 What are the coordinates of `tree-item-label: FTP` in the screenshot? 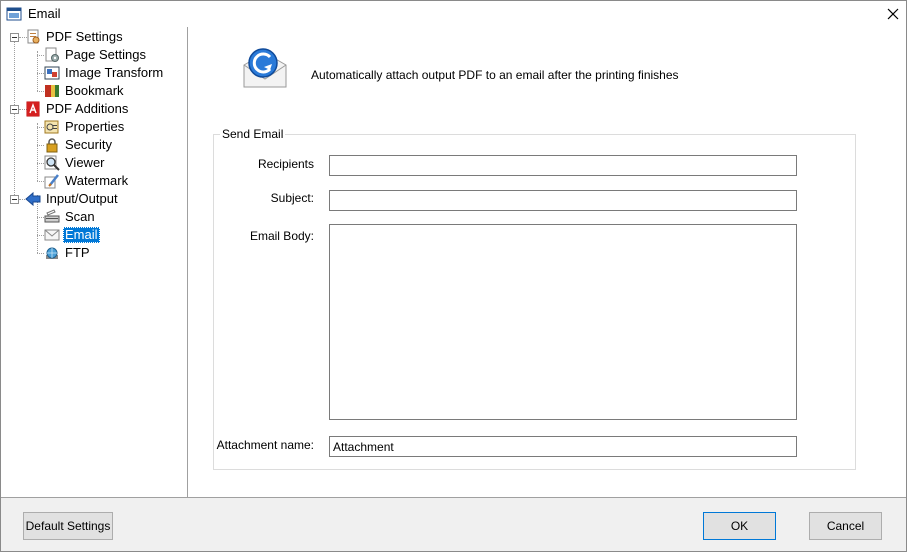 It's located at (77, 252).